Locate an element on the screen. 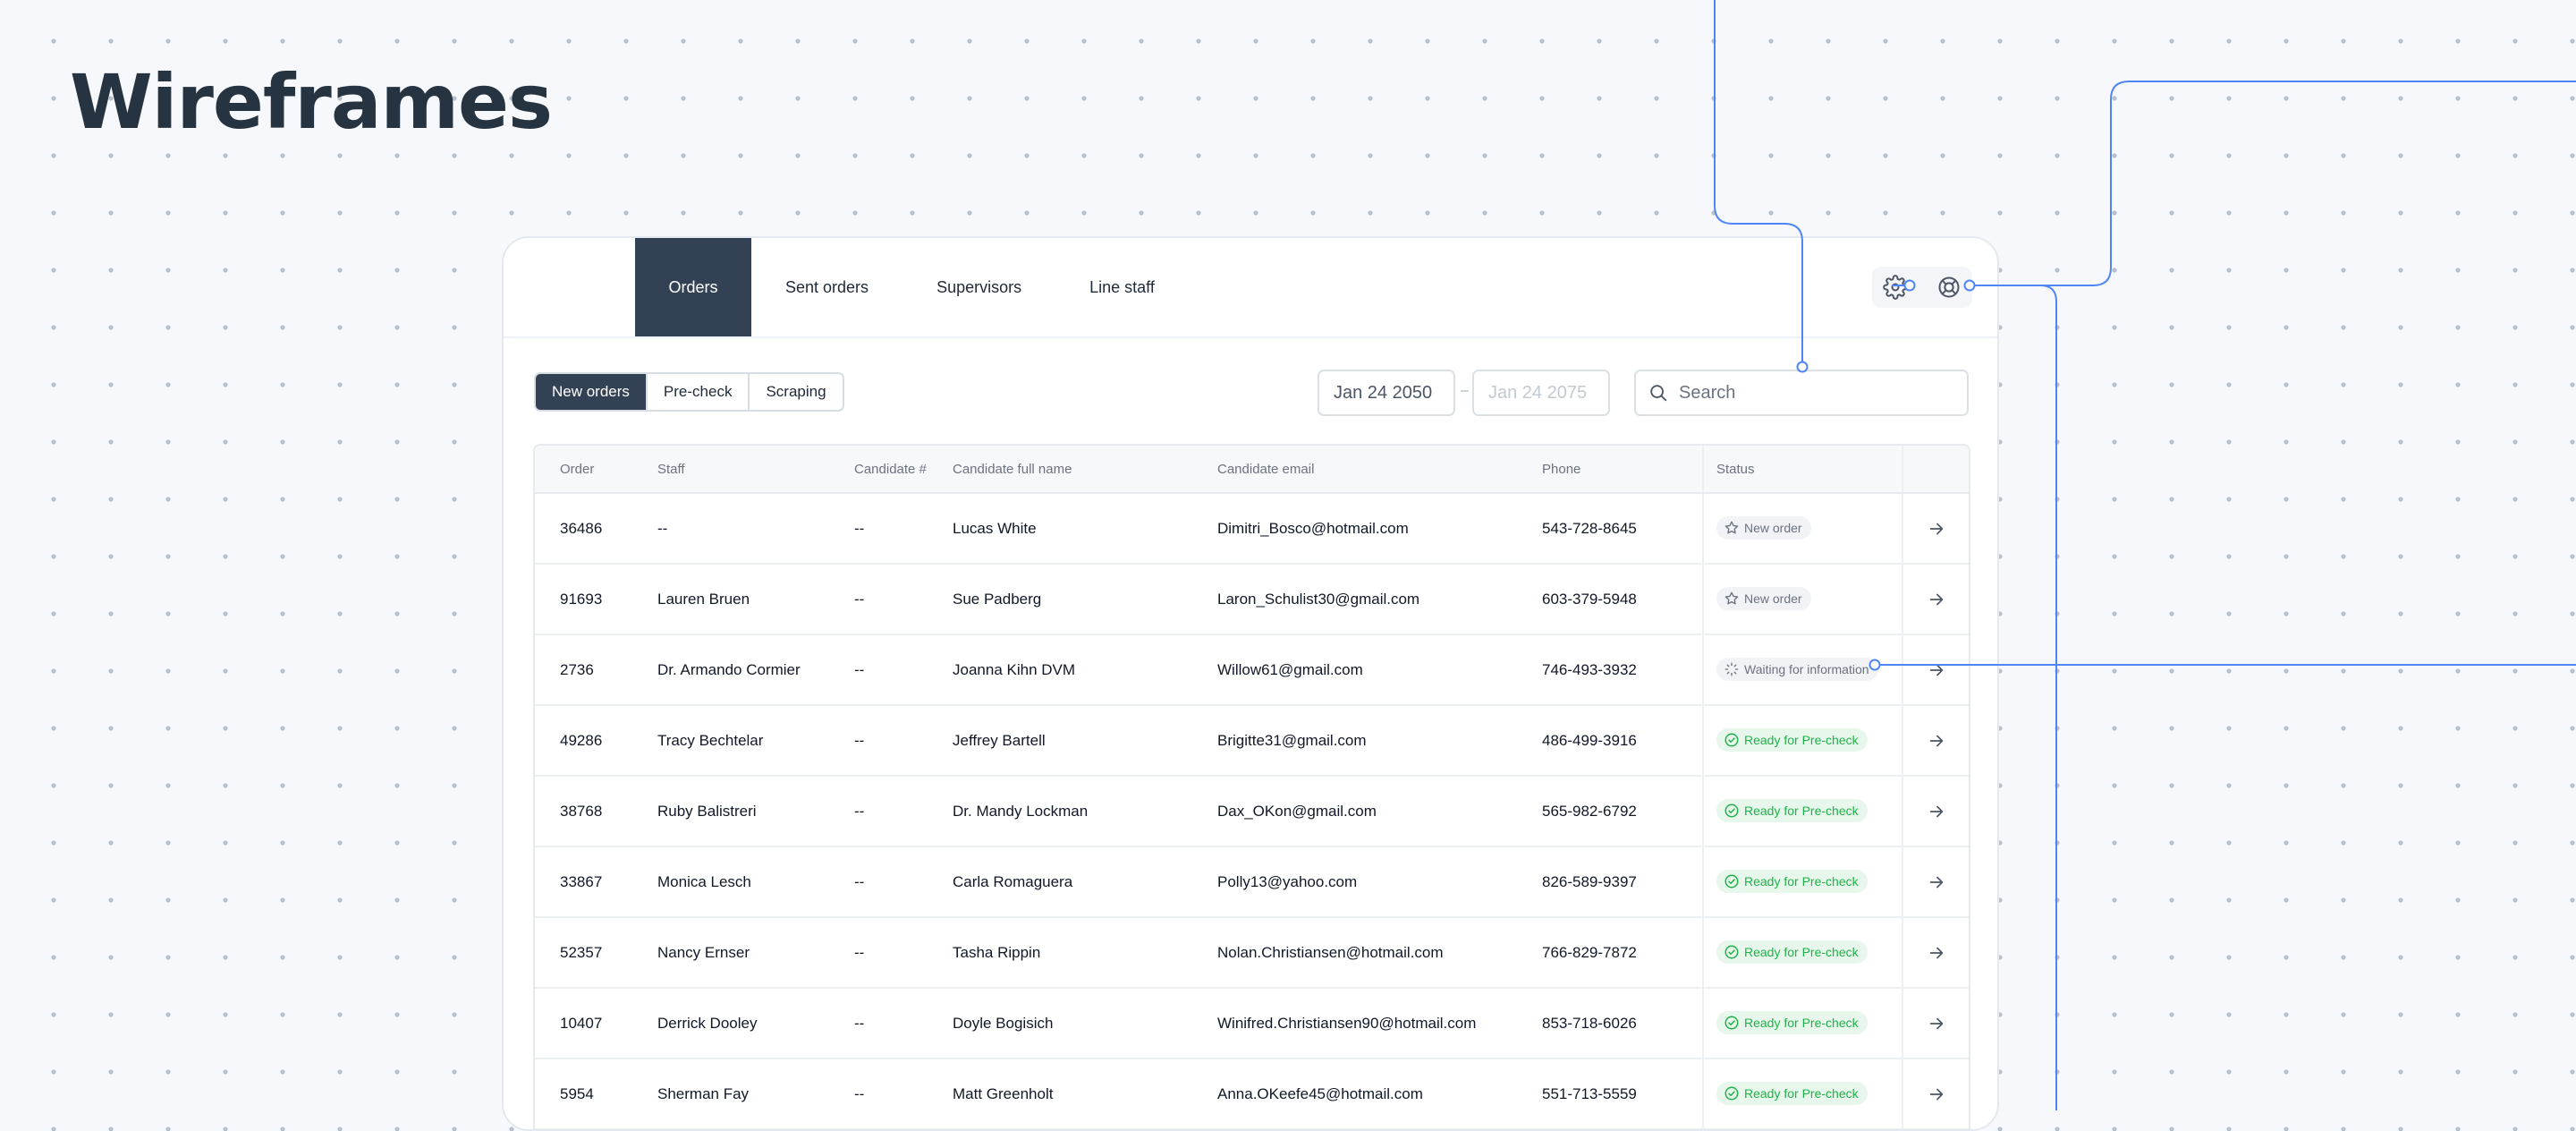  tab-label: Orders is located at coordinates (693, 286).